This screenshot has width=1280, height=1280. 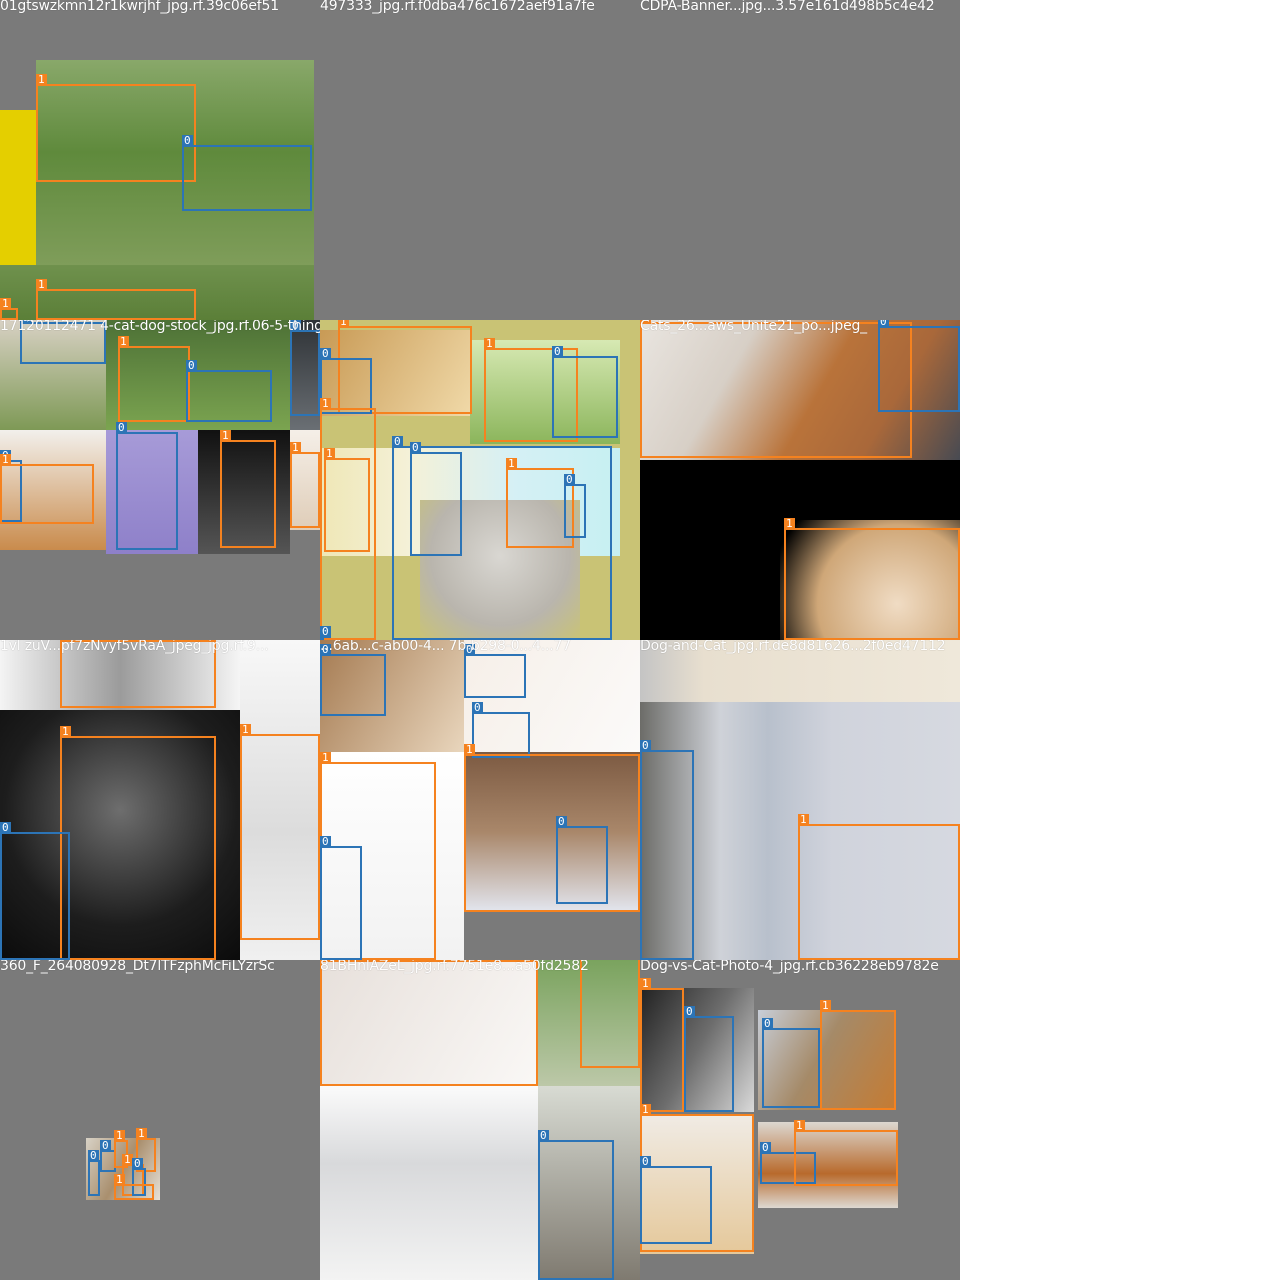 I want to click on photo-region, so click(x=429, y=1183).